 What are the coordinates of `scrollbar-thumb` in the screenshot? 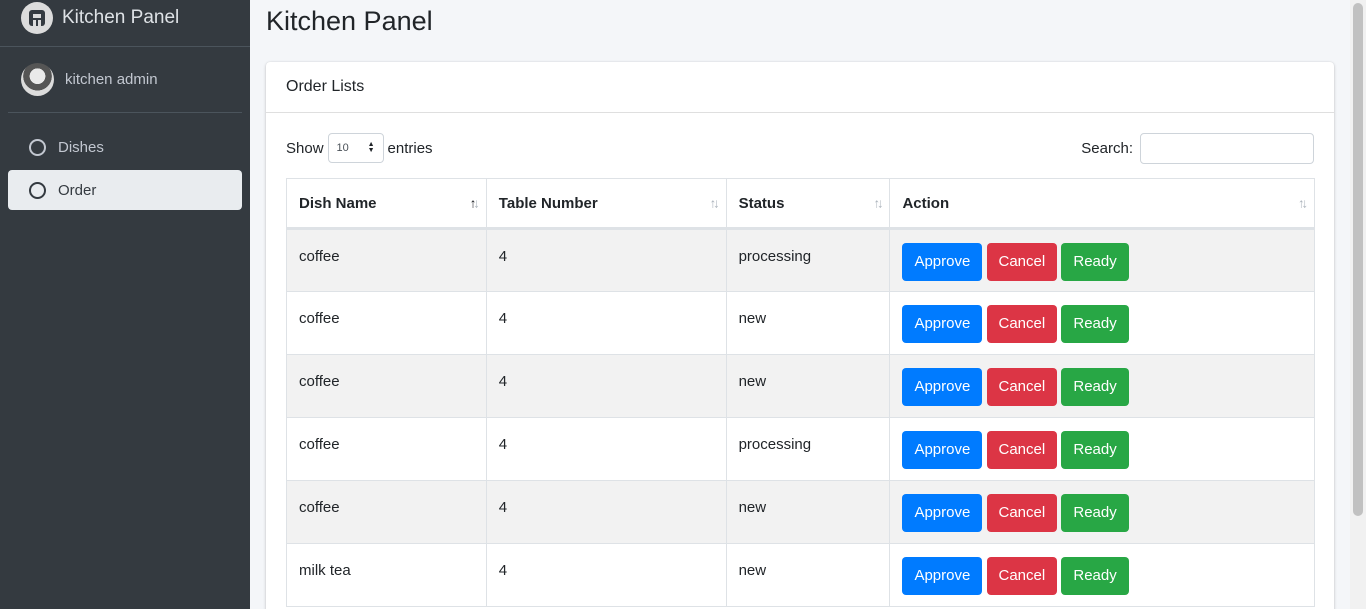 It's located at (1358, 259).